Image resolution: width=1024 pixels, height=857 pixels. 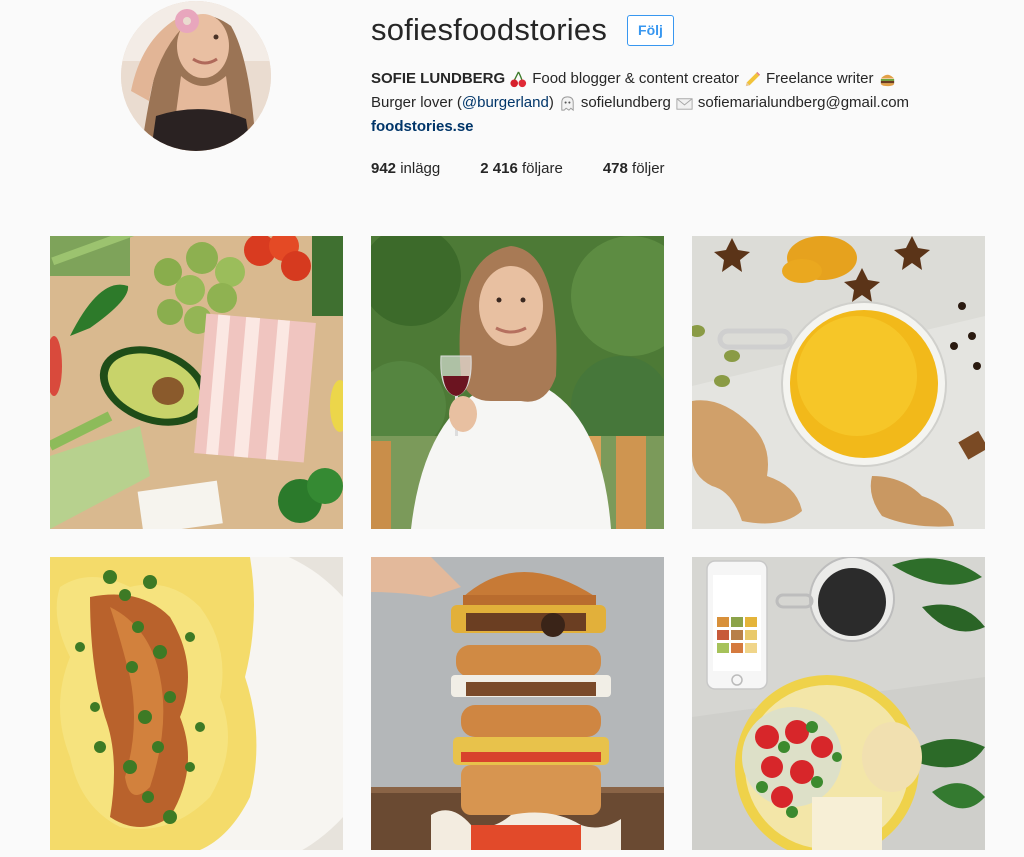 I want to click on full-name: SOFIE LUNDBERG, so click(x=438, y=78).